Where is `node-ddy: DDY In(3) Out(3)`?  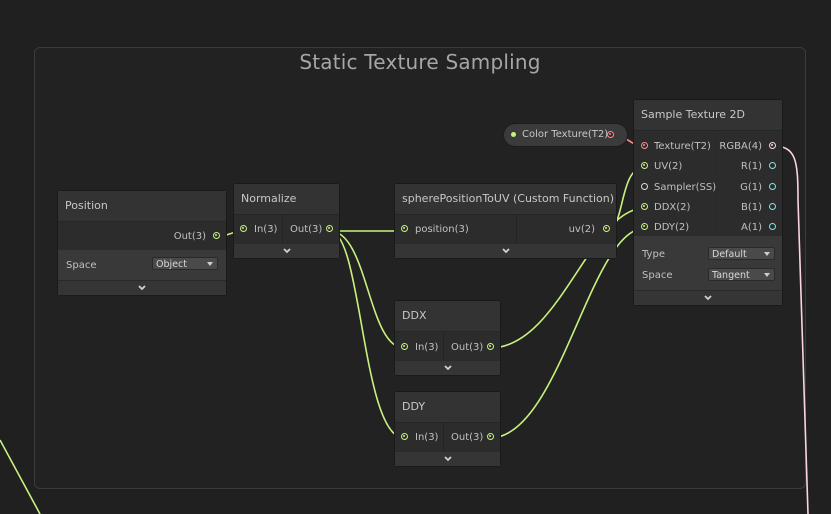 node-ddy: DDY In(3) Out(3) is located at coordinates (447, 429).